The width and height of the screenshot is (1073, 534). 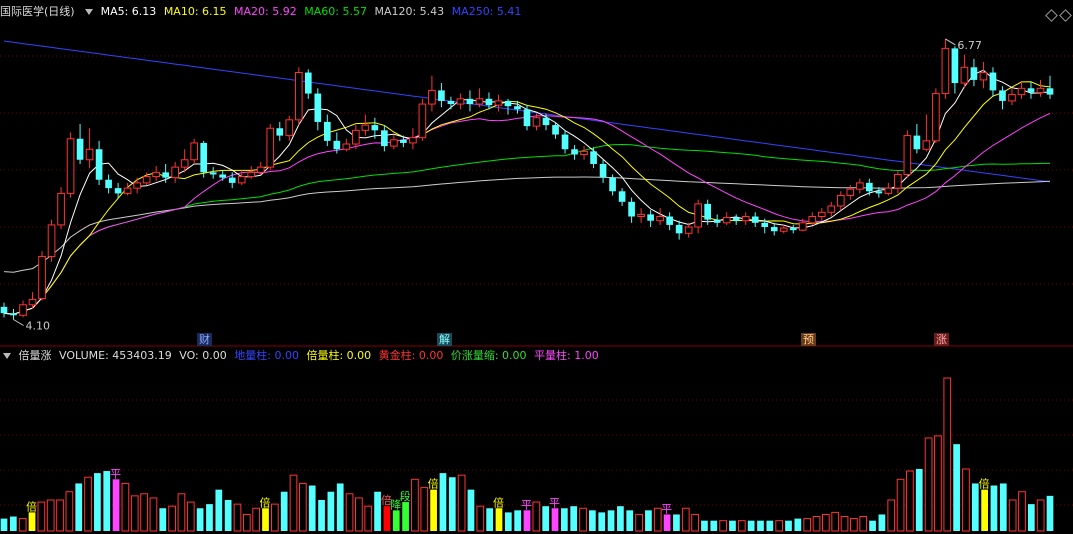 I want to click on stock-title: 国际医学(日线), so click(x=37, y=11).